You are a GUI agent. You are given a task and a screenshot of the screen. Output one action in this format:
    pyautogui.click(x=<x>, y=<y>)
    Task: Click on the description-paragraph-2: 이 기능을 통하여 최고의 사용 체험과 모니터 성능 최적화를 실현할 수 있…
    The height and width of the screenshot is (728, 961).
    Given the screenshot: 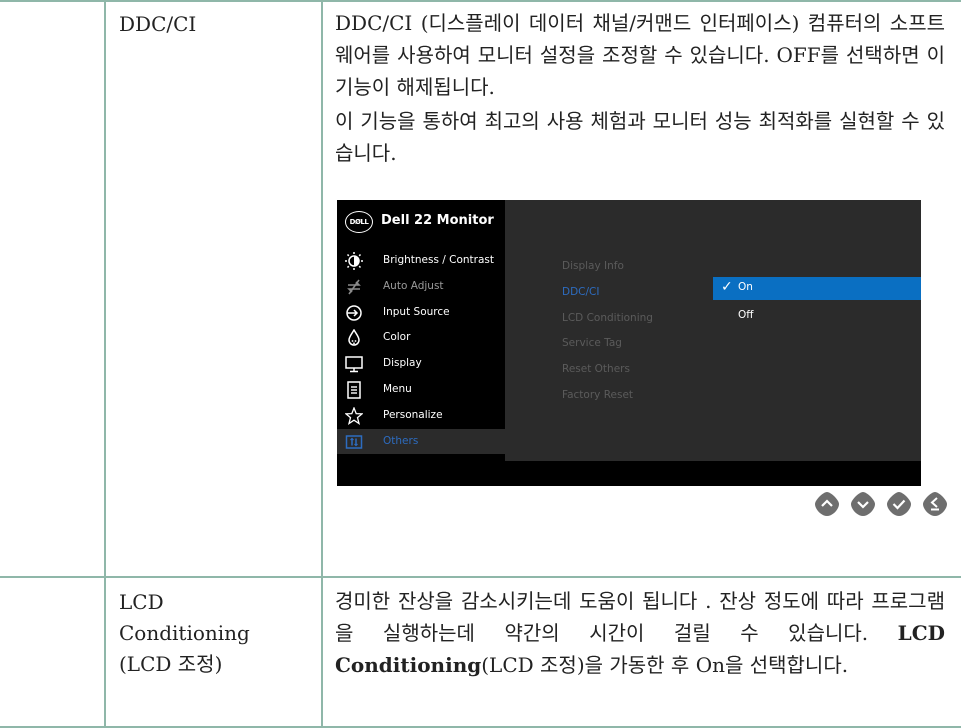 What is the action you would take?
    pyautogui.click(x=640, y=137)
    